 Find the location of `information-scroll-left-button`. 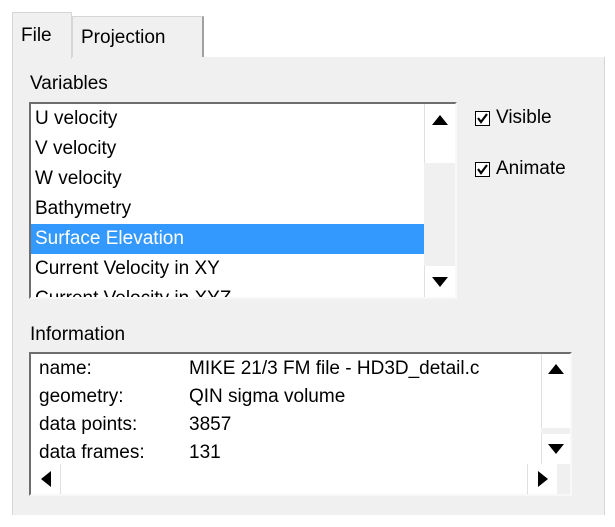

information-scroll-left-button is located at coordinates (46, 479).